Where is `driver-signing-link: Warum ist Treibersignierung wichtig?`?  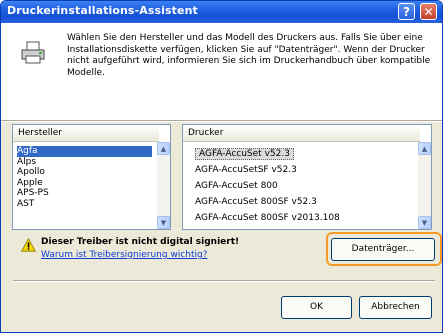 driver-signing-link: Warum ist Treibersignierung wichtig? is located at coordinates (124, 255).